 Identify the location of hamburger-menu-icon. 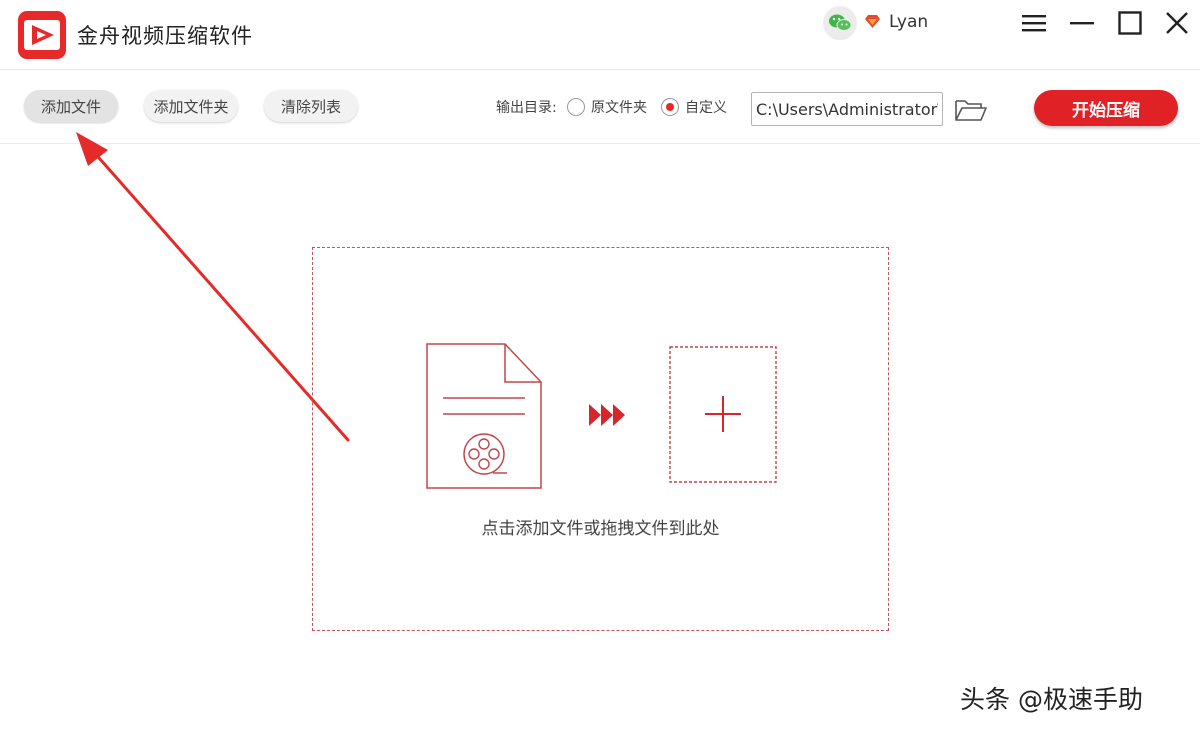
(1034, 23).